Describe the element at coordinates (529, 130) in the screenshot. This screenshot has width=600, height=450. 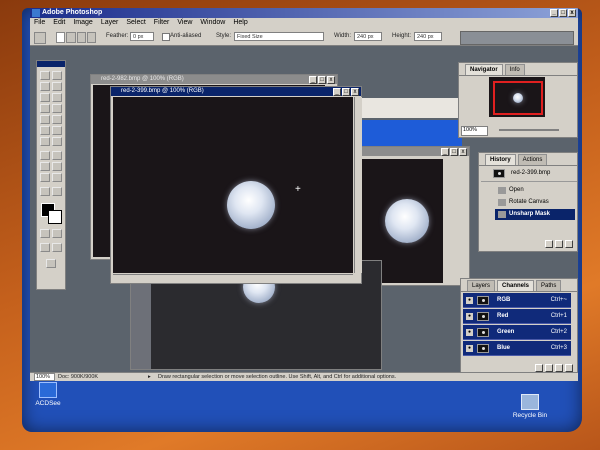
I see `navigator-zoom-slider` at that location.